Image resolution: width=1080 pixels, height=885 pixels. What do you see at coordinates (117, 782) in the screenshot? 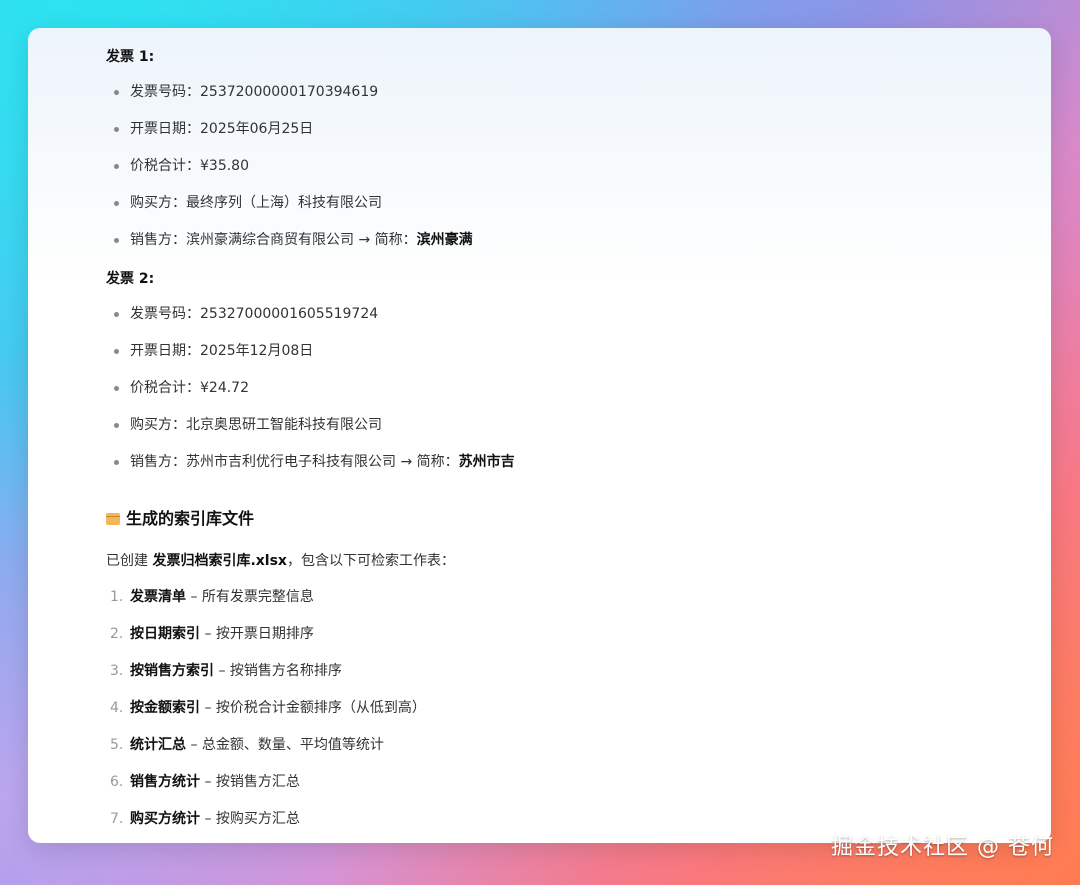
I see `item-number: 6.` at bounding box center [117, 782].